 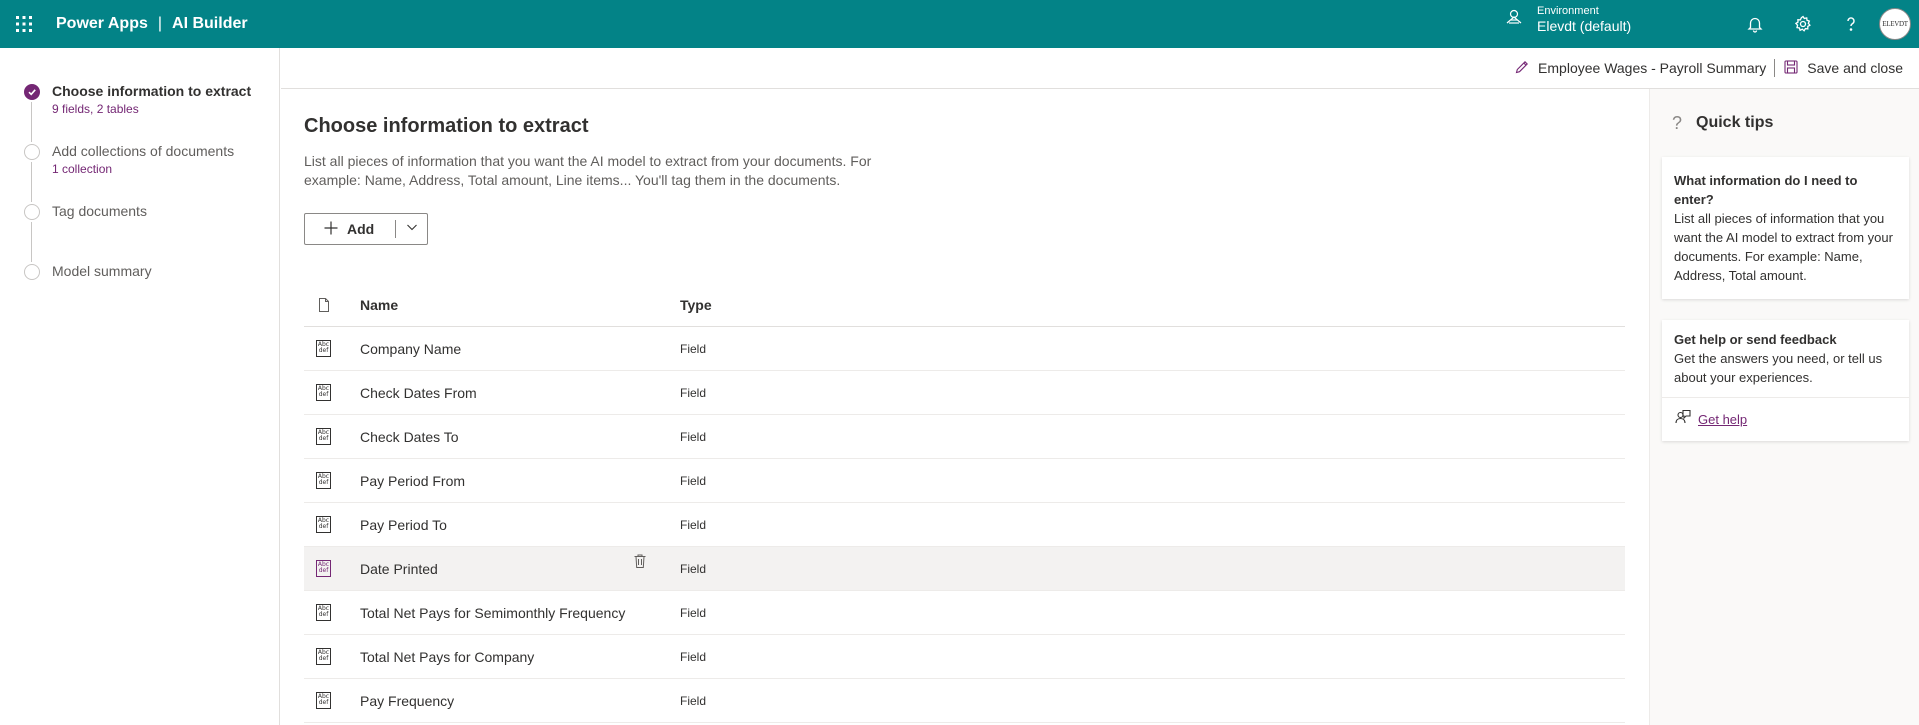 I want to click on table-row: Abc def Check Dates To Field, so click(x=964, y=437).